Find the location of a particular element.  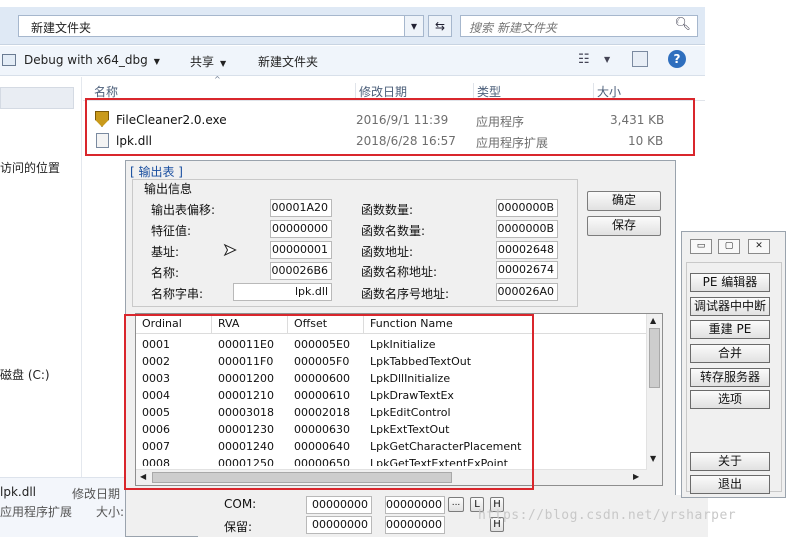

reserved-field-2: 00000000 is located at coordinates (415, 525).